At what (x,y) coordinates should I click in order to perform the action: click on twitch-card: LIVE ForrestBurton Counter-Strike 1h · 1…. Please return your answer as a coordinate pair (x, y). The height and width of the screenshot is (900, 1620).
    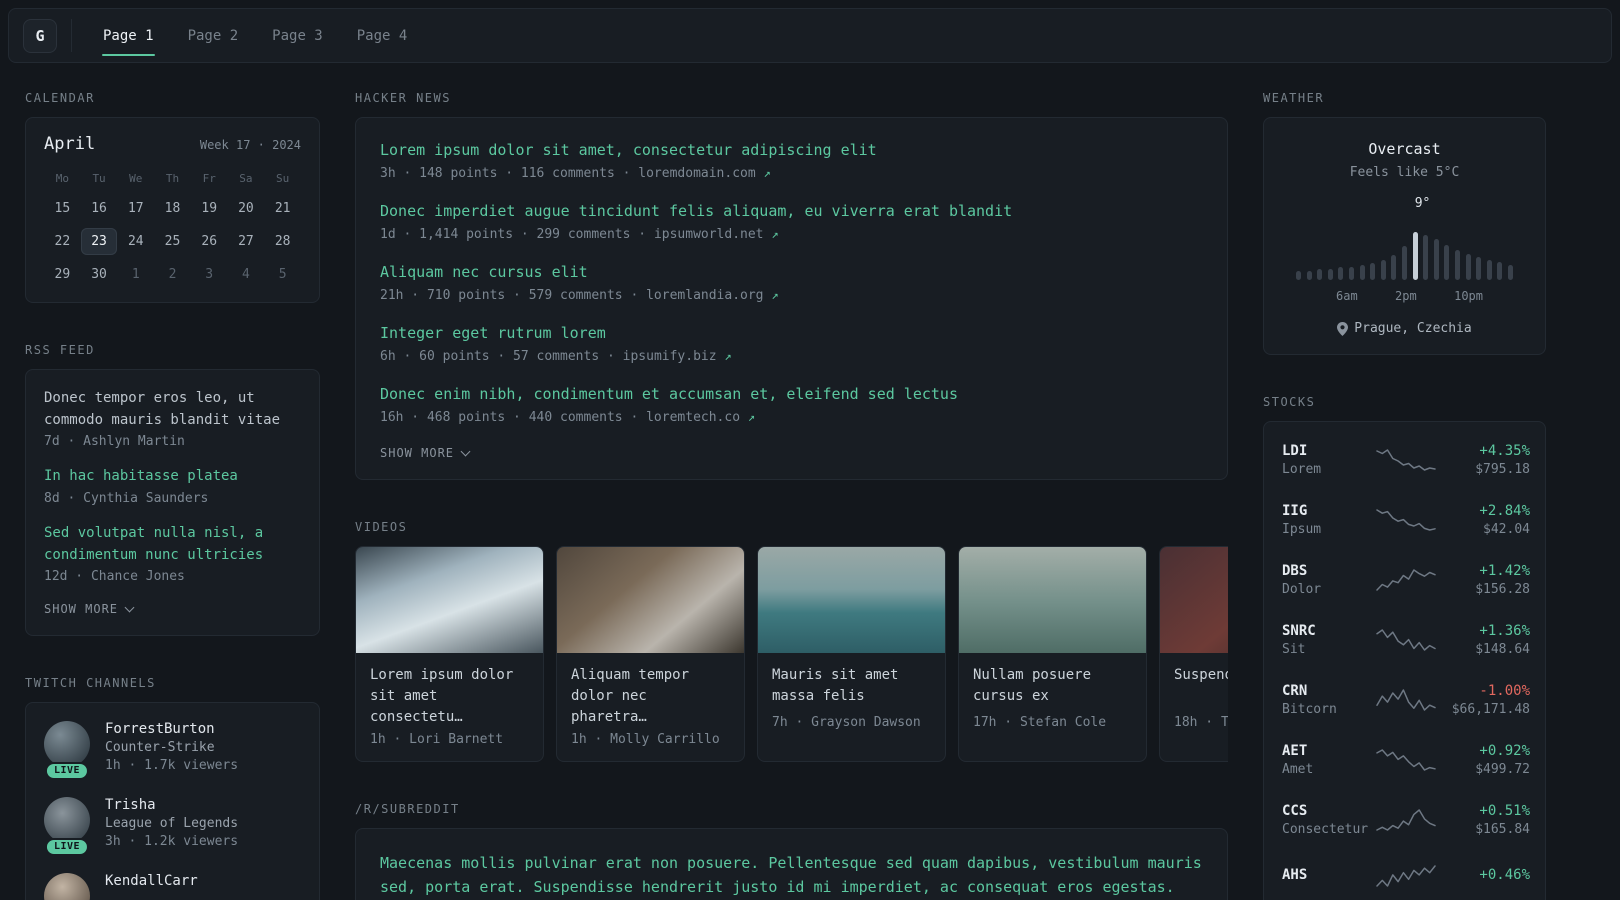
    Looking at the image, I should click on (172, 801).